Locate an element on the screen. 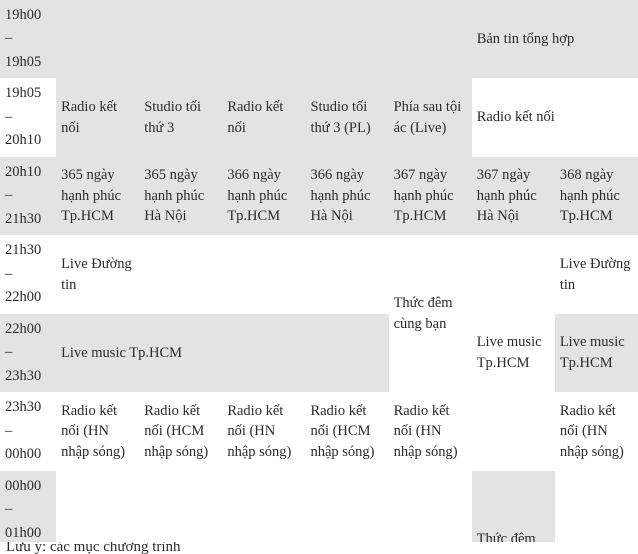 Image resolution: width=638 pixels, height=554 pixels. program-cell: Phía sau tội ác (Live) is located at coordinates (430, 117).